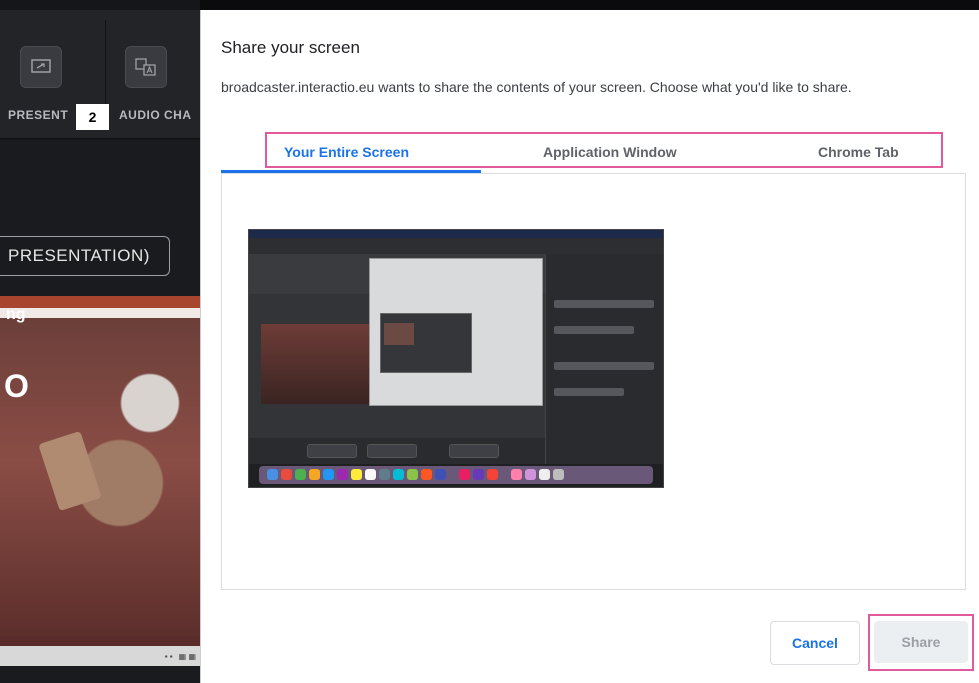 This screenshot has height=683, width=979. Describe the element at coordinates (16, 314) in the screenshot. I see `slide-bottom-text: ng` at that location.